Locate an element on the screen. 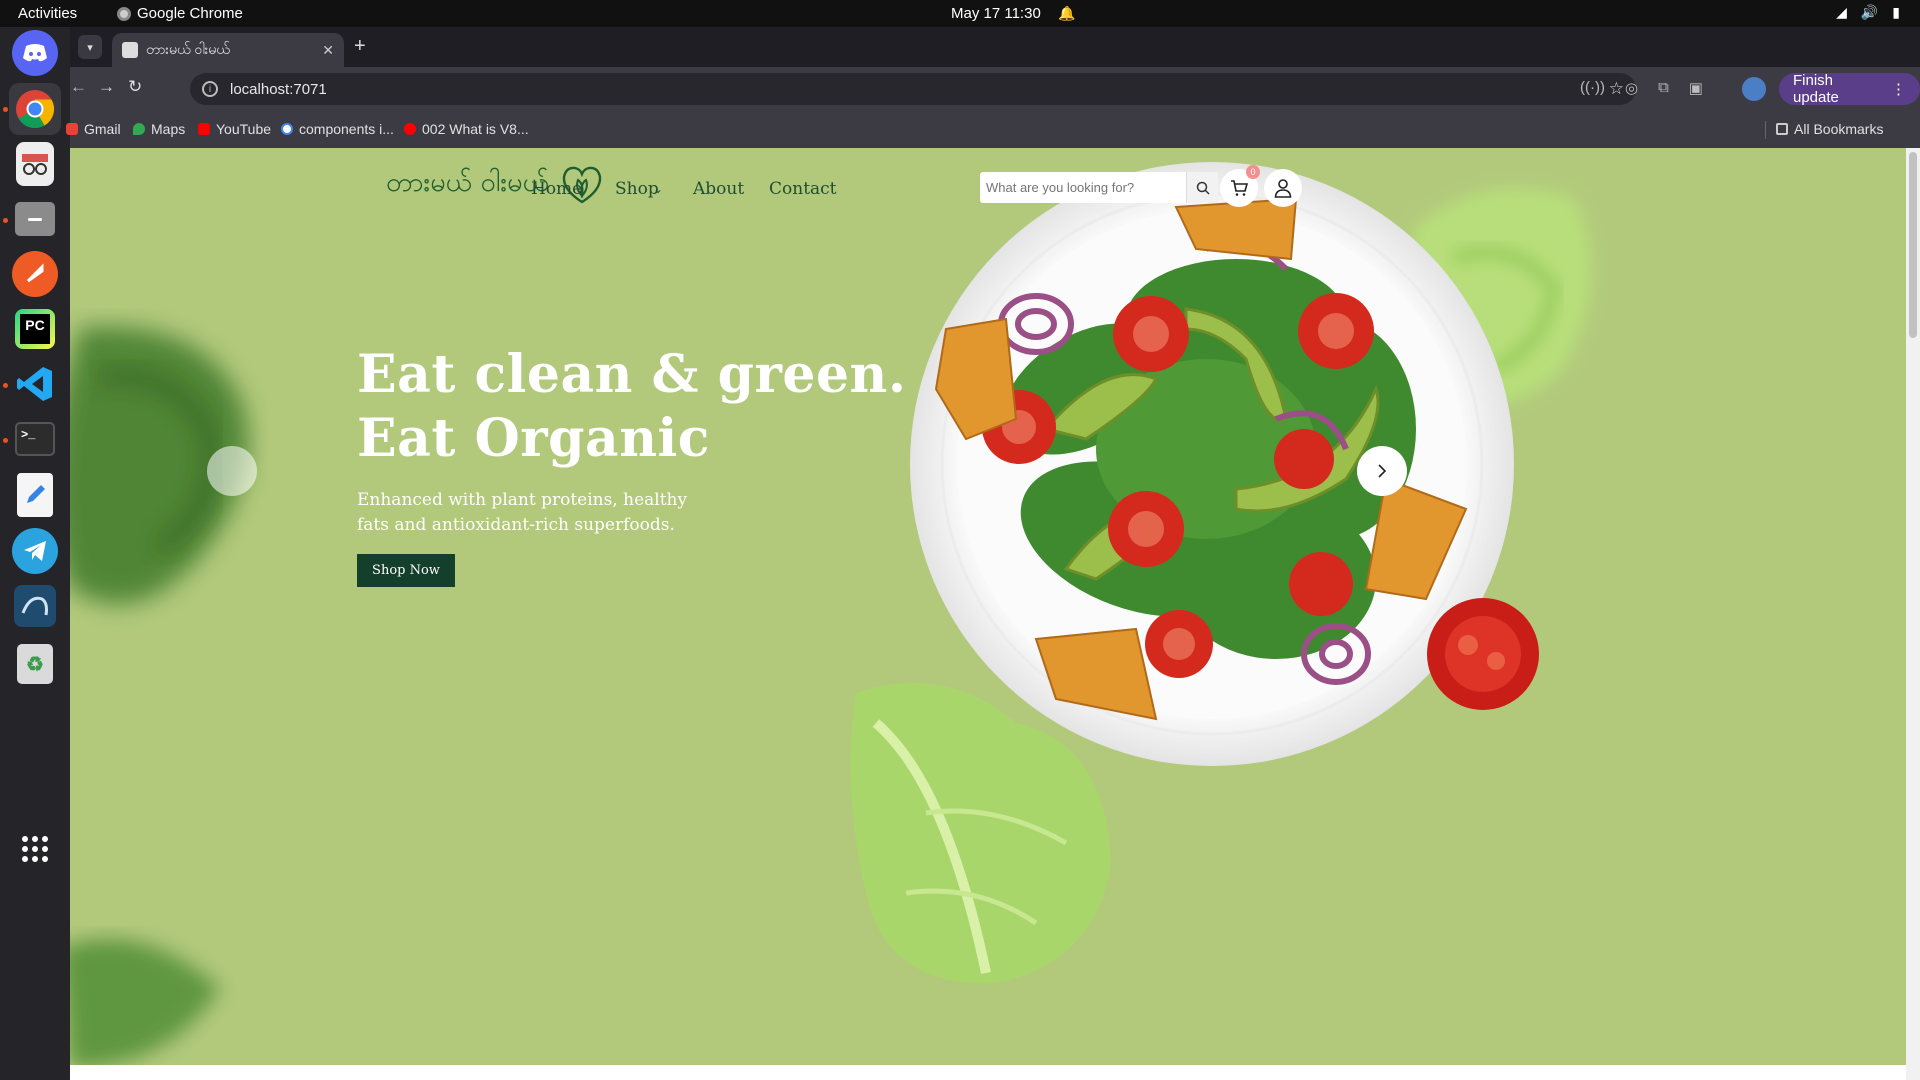 This screenshot has height=1080, width=1920. telegram-icon is located at coordinates (35, 551).